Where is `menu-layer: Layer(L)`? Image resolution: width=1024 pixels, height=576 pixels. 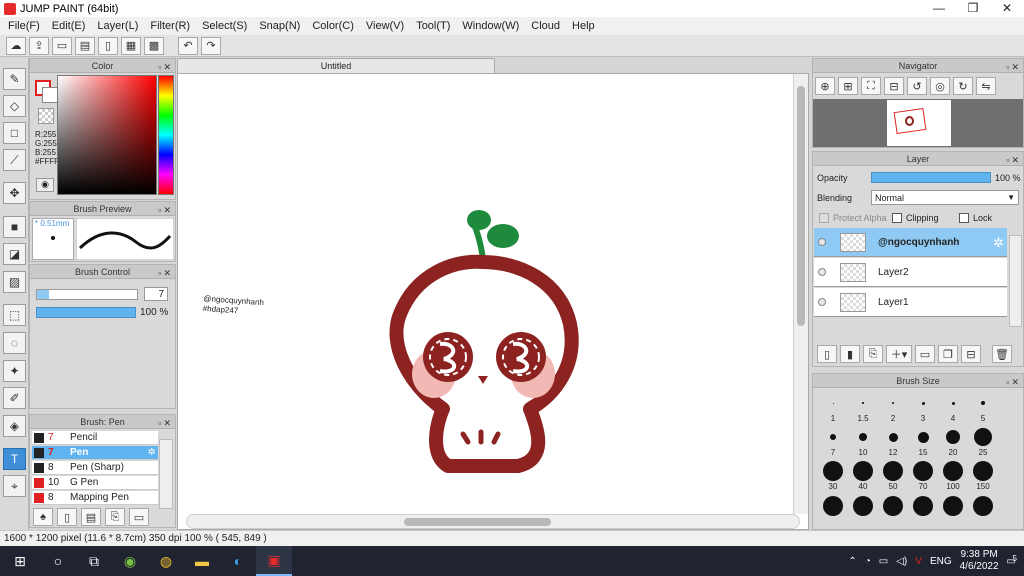 menu-layer: Layer(L) is located at coordinates (117, 26).